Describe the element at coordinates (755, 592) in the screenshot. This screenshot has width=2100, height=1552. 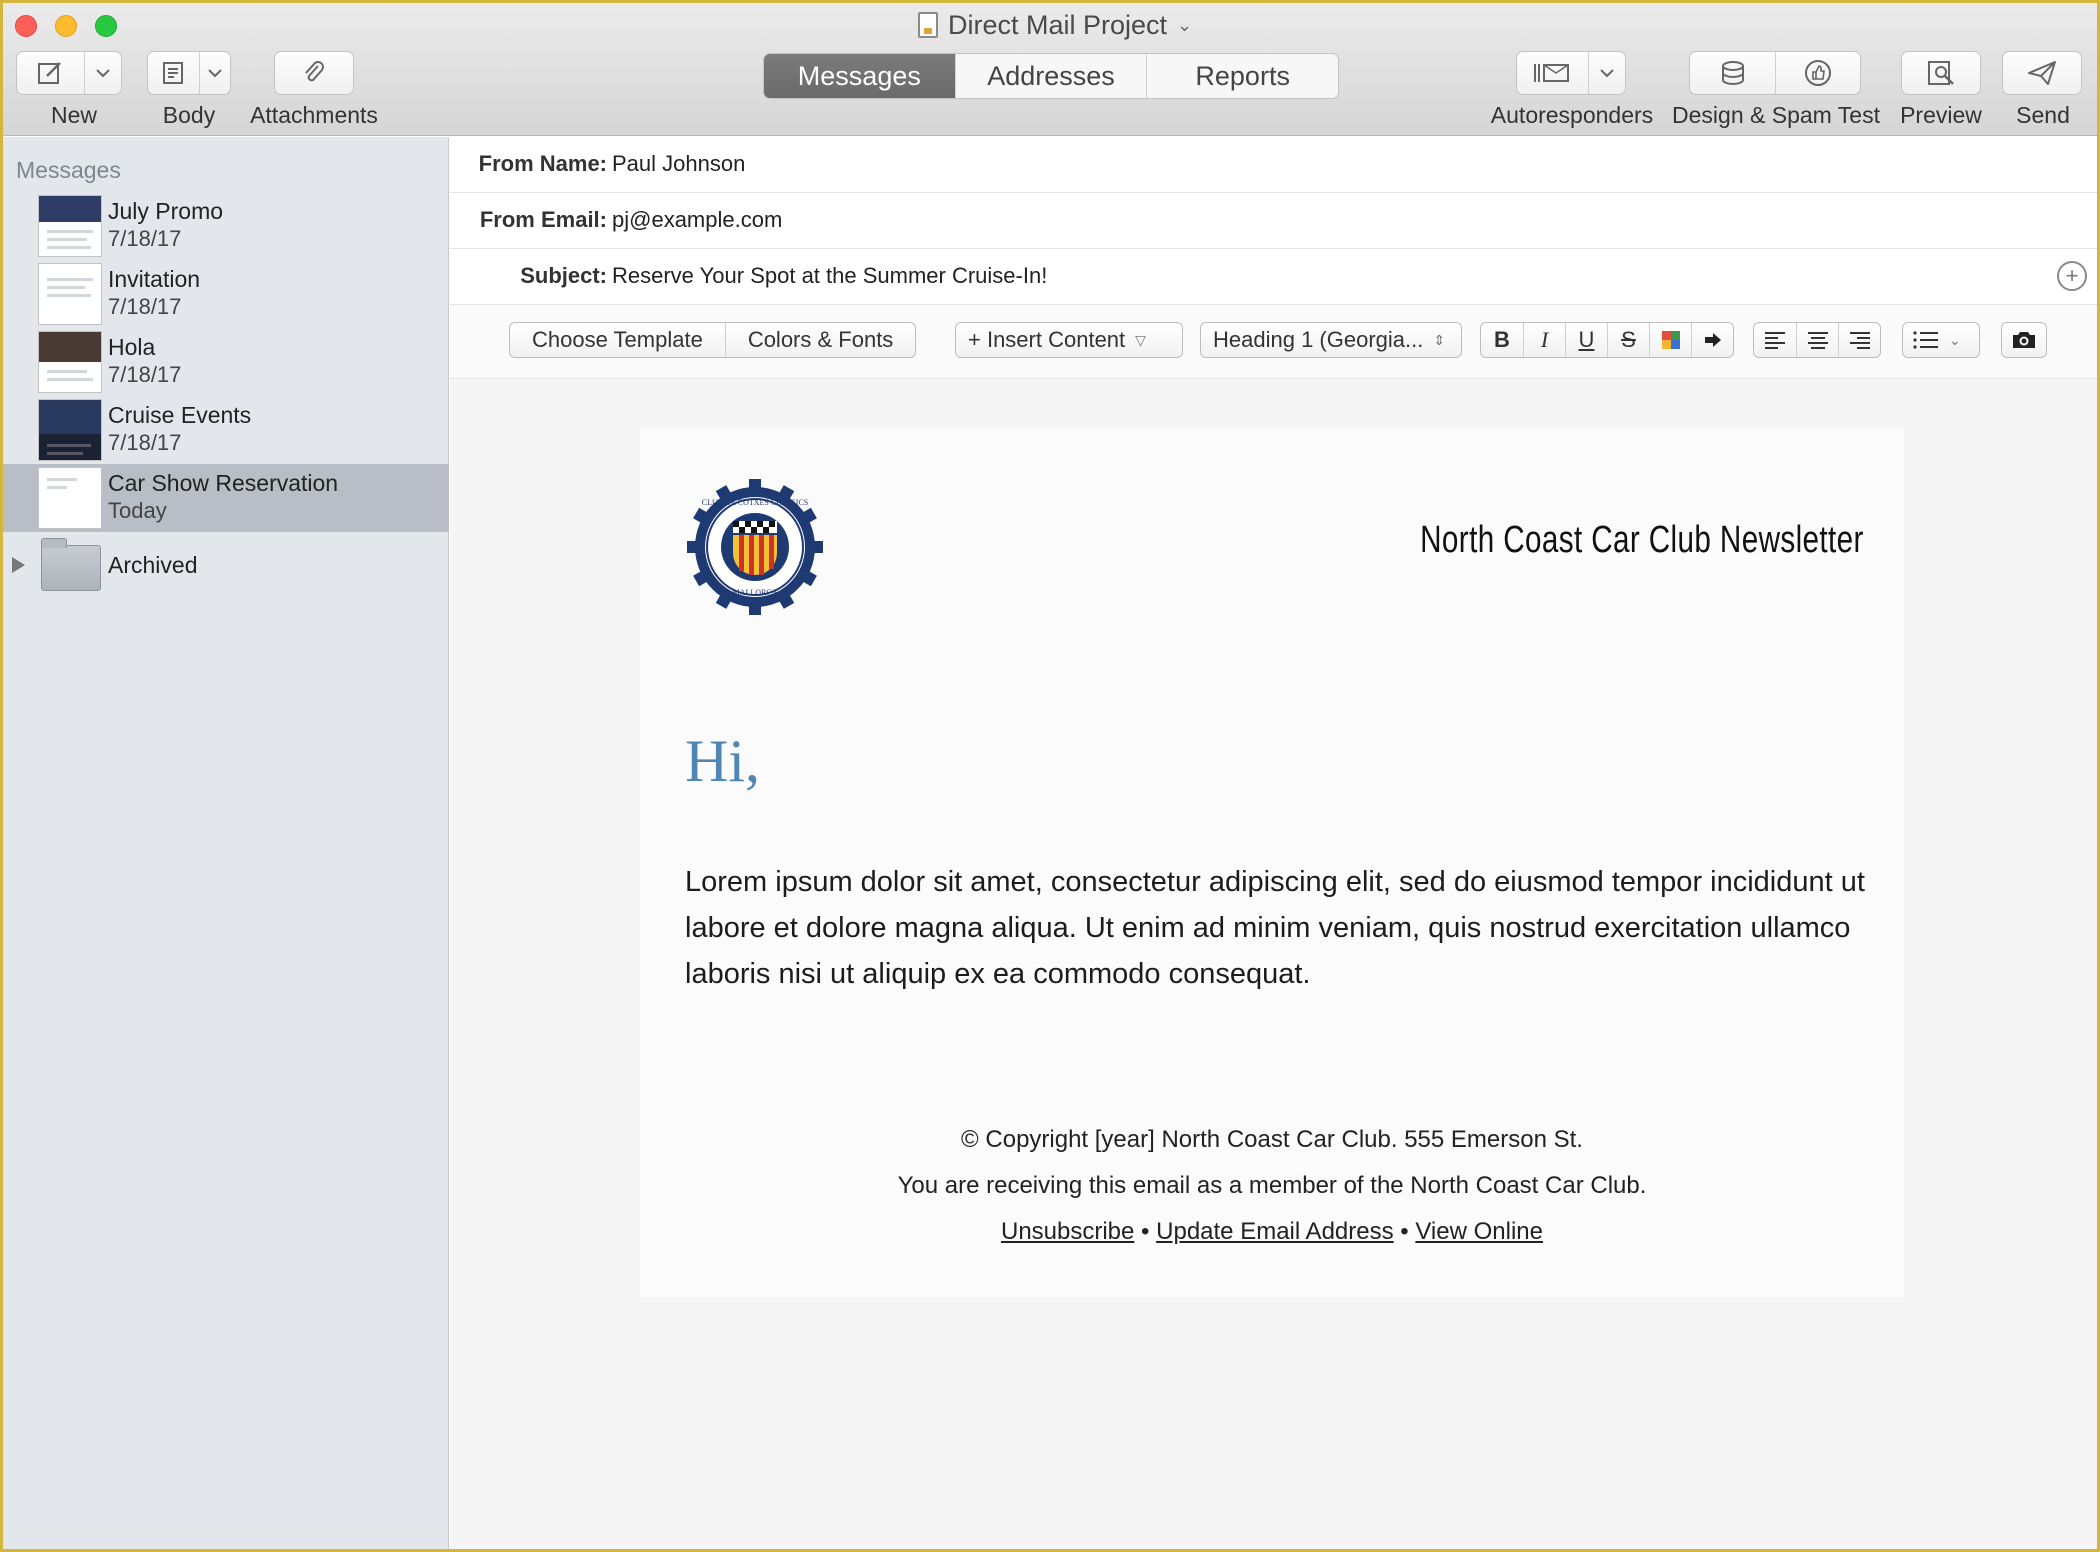
I see `logo-ring-text-bottom: MALLORCA` at that location.